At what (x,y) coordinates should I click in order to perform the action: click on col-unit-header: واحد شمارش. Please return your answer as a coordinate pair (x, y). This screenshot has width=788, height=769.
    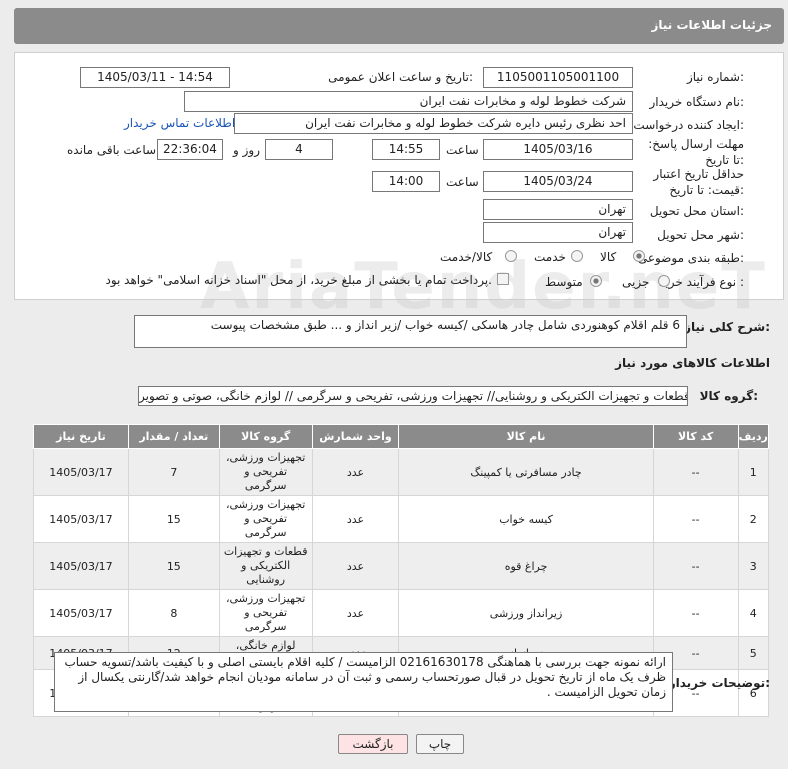
    Looking at the image, I should click on (355, 436).